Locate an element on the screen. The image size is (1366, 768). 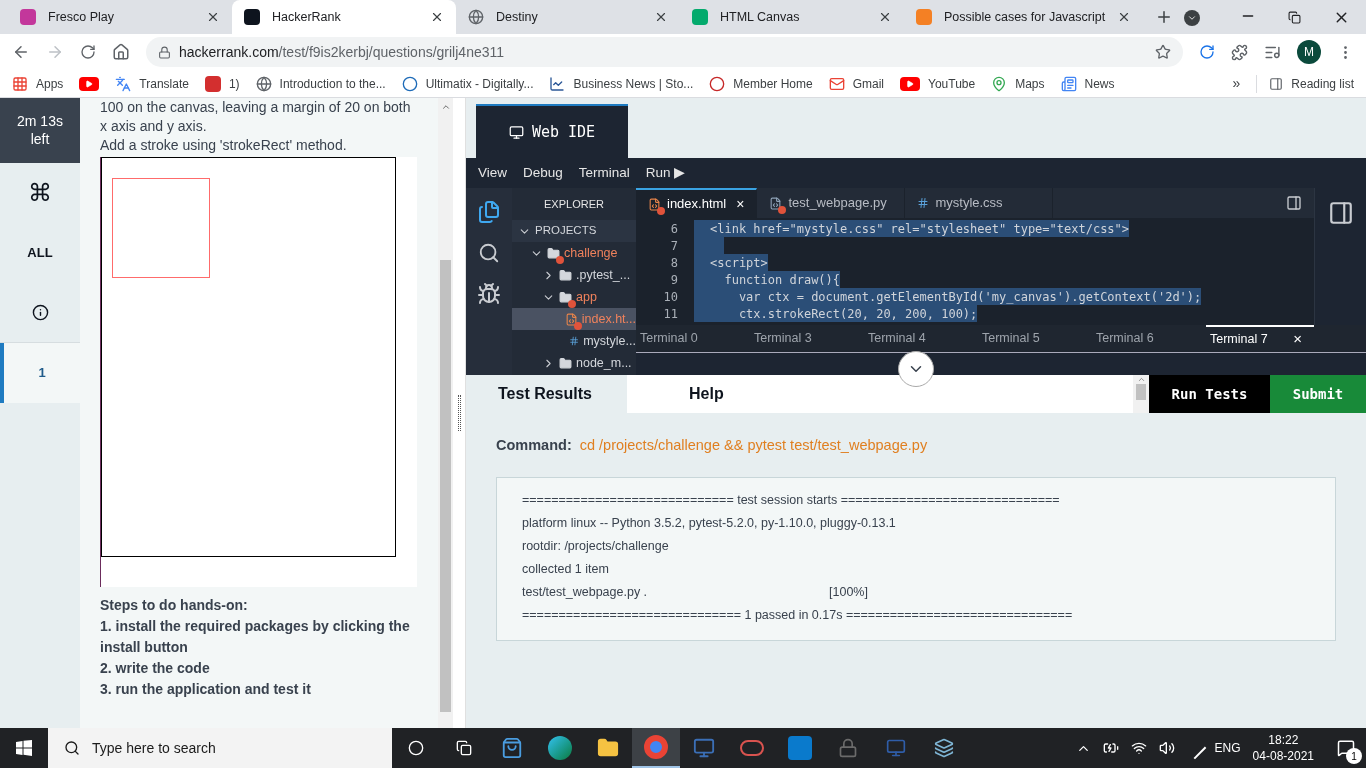
browser-tab: Possible cases for Javascript is located at coordinates (1024, 17).